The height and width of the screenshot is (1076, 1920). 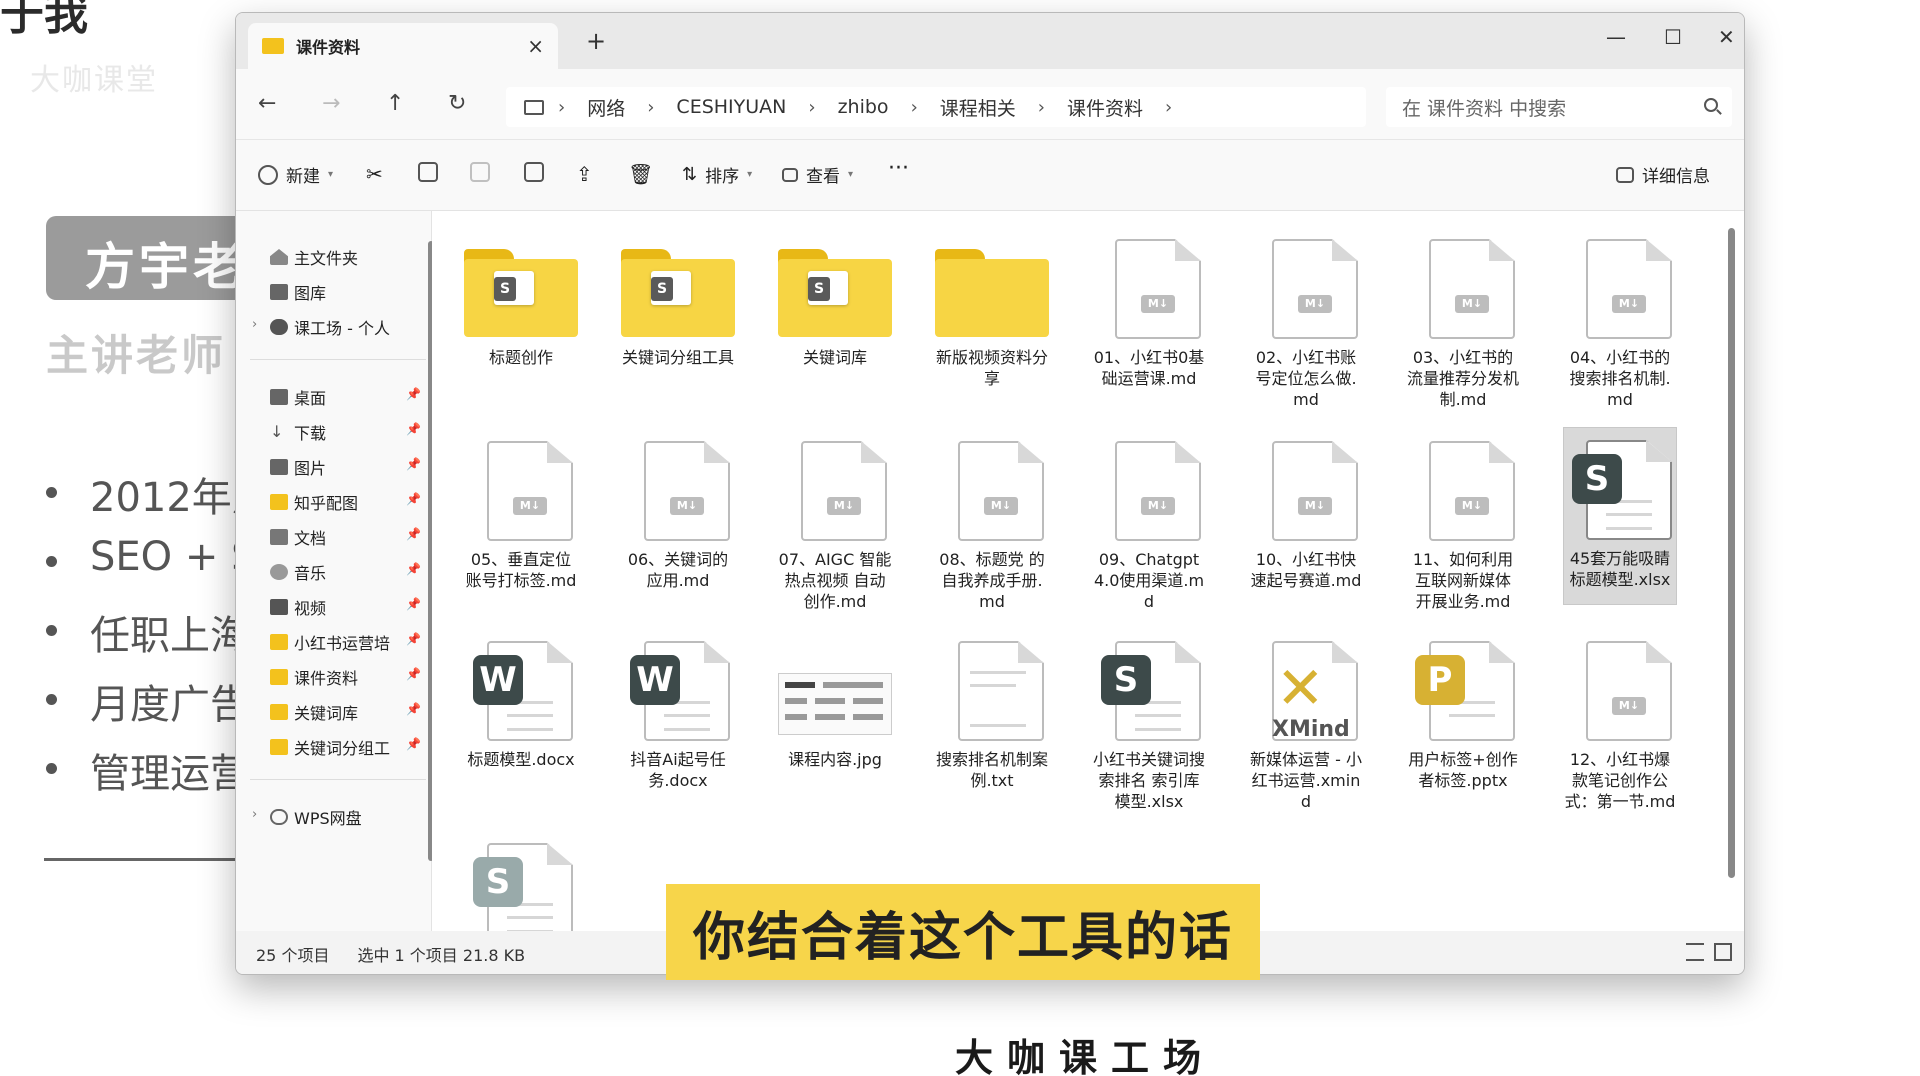 I want to click on file-item-folder: S 关键词库, so click(x=835, y=303).